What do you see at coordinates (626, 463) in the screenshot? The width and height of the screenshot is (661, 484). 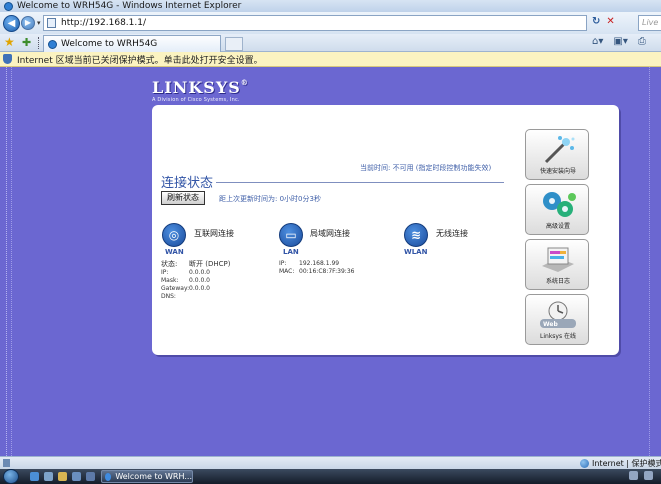 I see `security-zone-text: Internet | 保护模式:` at bounding box center [626, 463].